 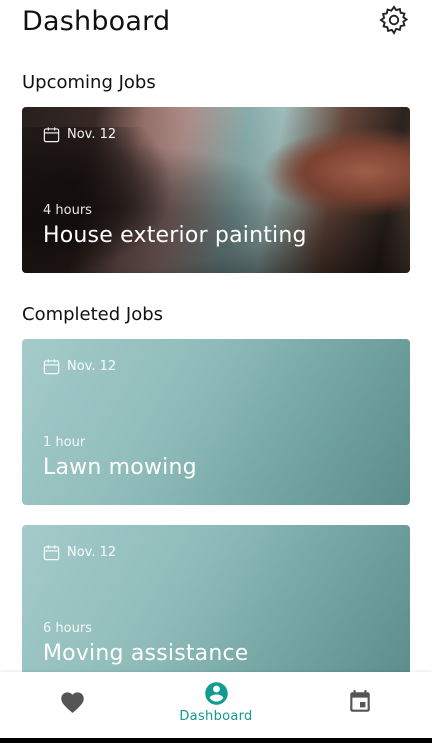 What do you see at coordinates (93, 314) in the screenshot?
I see `completed-jobs-heading: Completed Jobs` at bounding box center [93, 314].